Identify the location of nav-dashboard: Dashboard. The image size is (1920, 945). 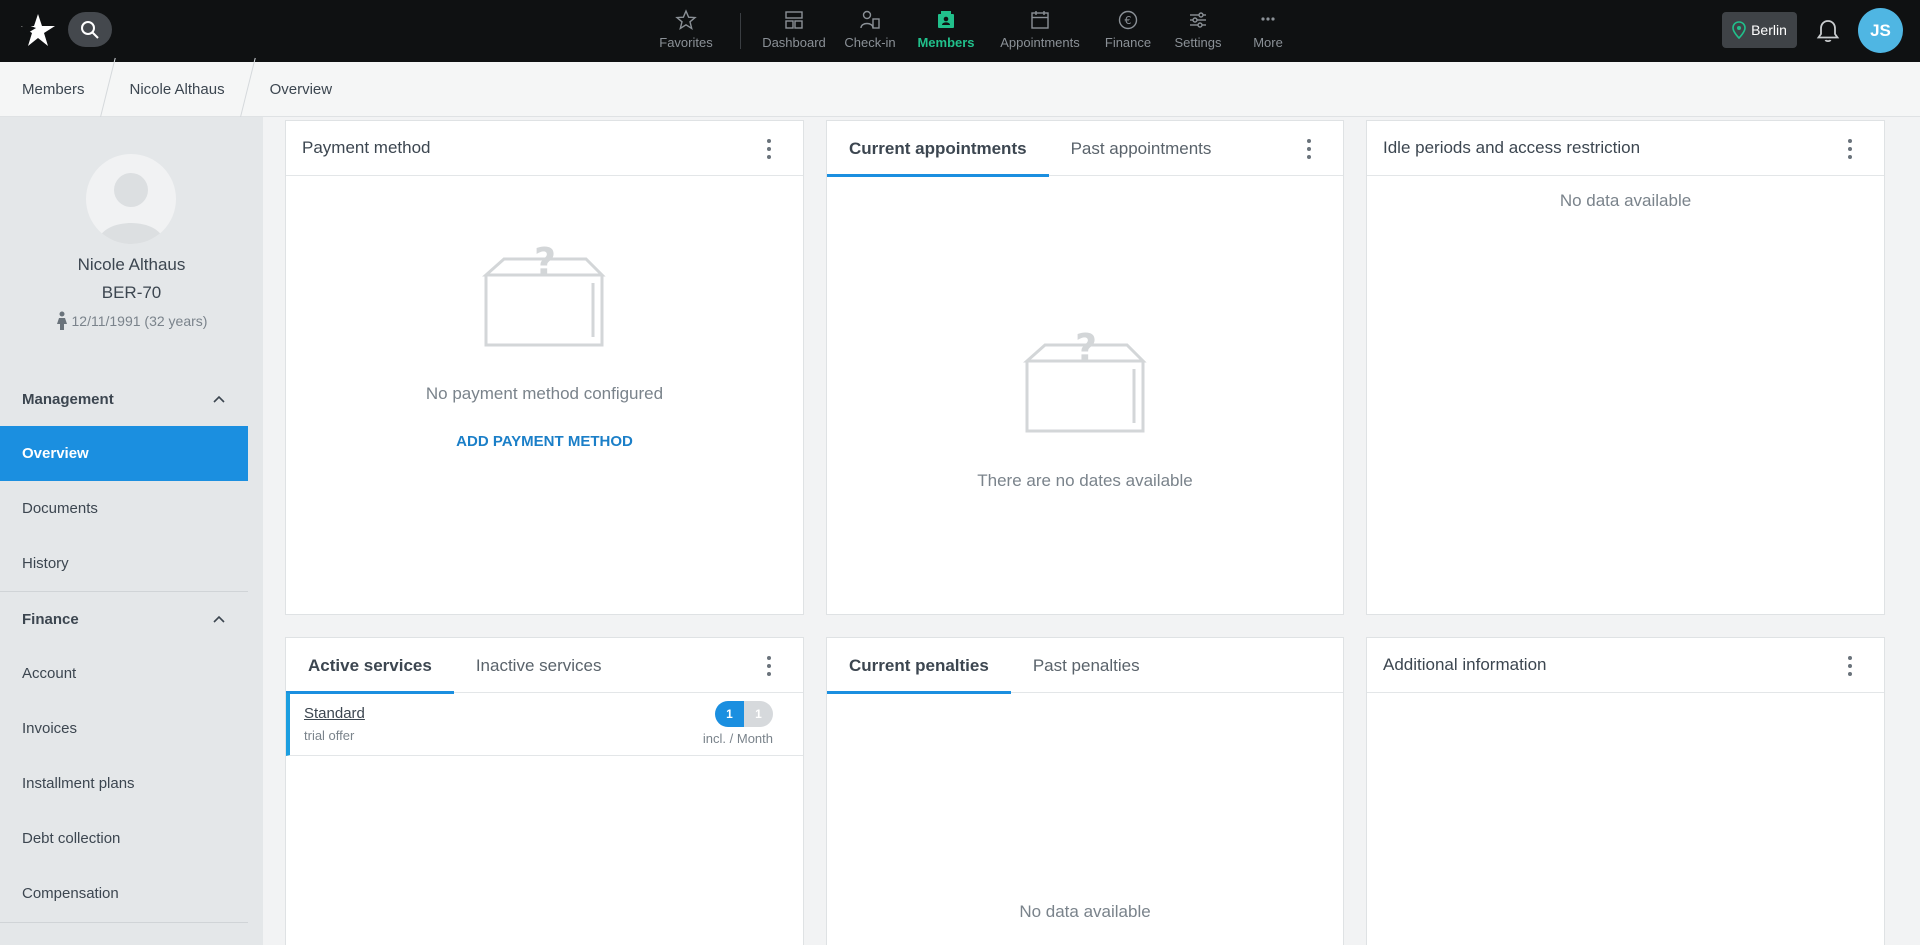
(794, 31).